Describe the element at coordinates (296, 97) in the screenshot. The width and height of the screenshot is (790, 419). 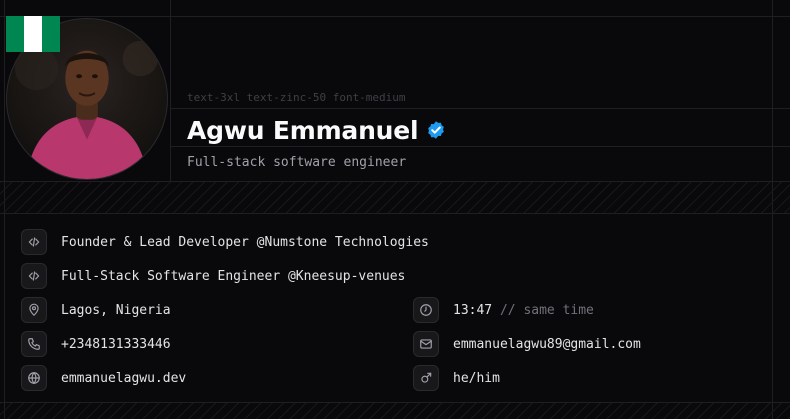
I see `class-hint-text: text-3xl text-zinc-50 font-medium` at that location.